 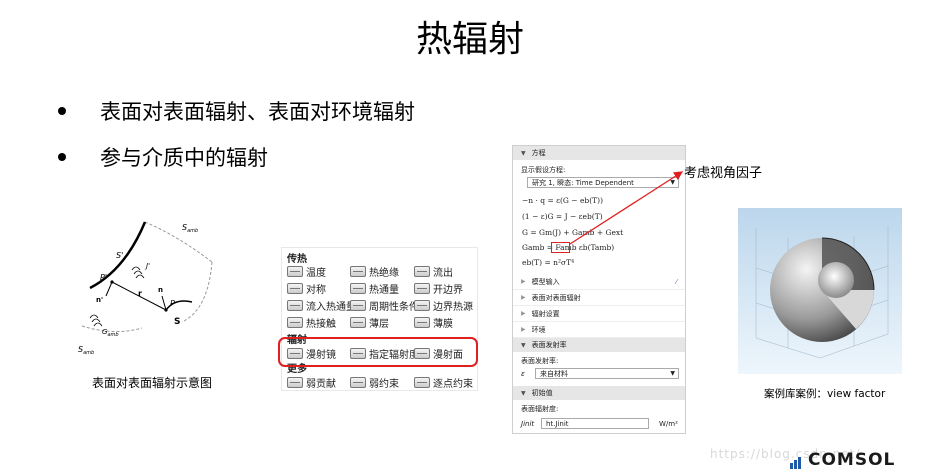 What do you see at coordinates (311, 382) in the screenshot?
I see `feature-weak-contribution: 弱贡献` at bounding box center [311, 382].